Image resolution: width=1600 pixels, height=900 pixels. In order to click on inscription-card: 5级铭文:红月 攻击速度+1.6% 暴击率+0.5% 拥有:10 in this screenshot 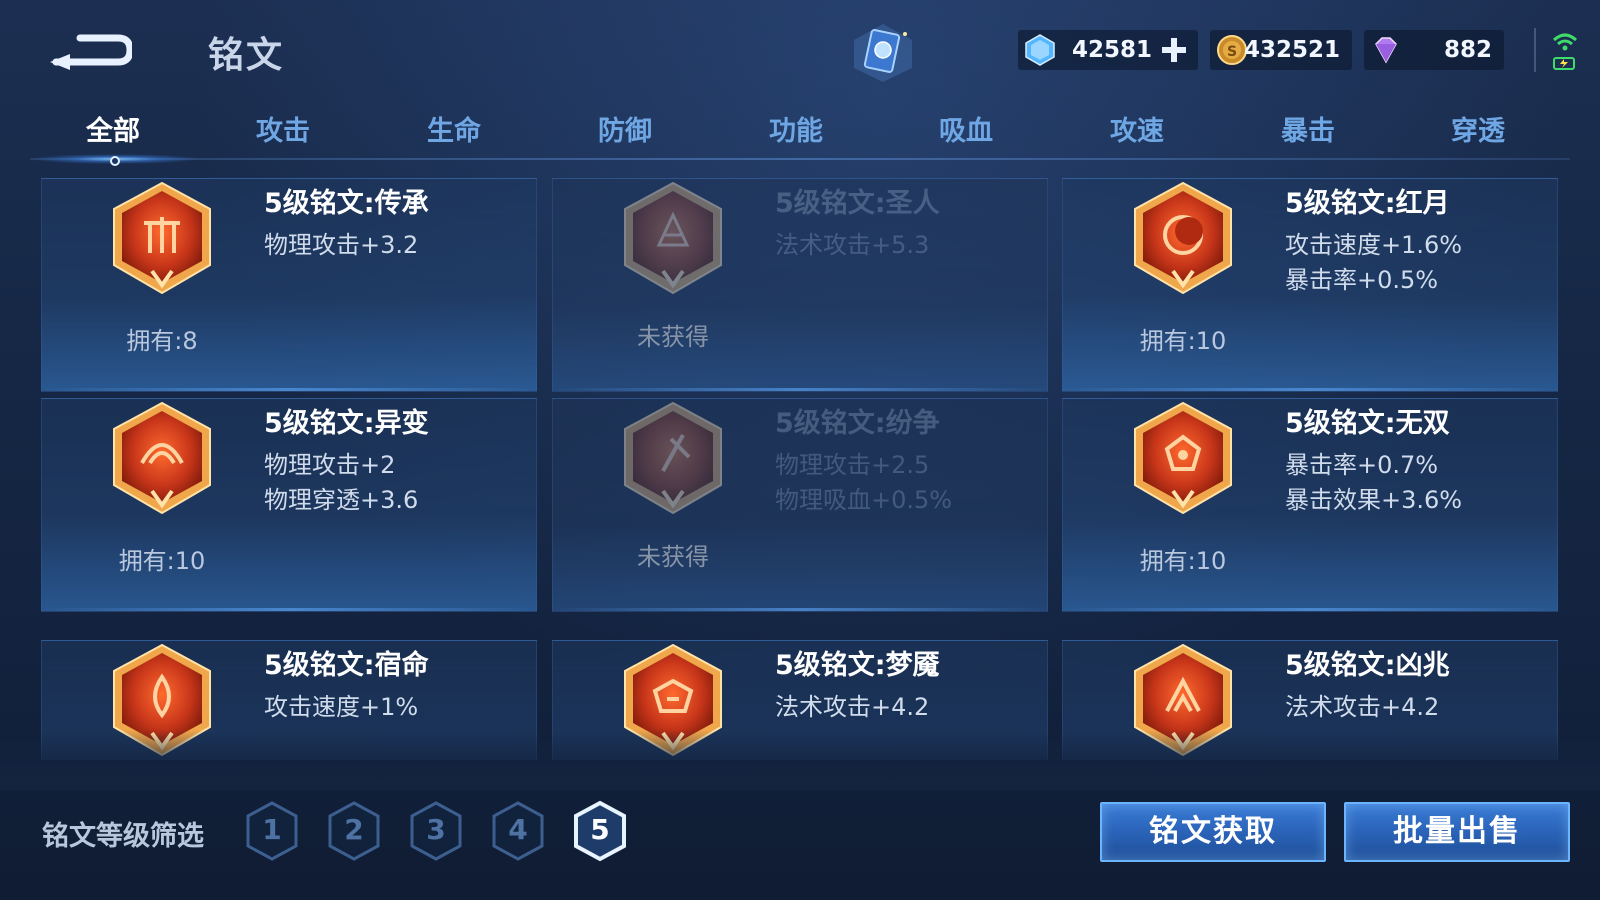, I will do `click(1310, 285)`.